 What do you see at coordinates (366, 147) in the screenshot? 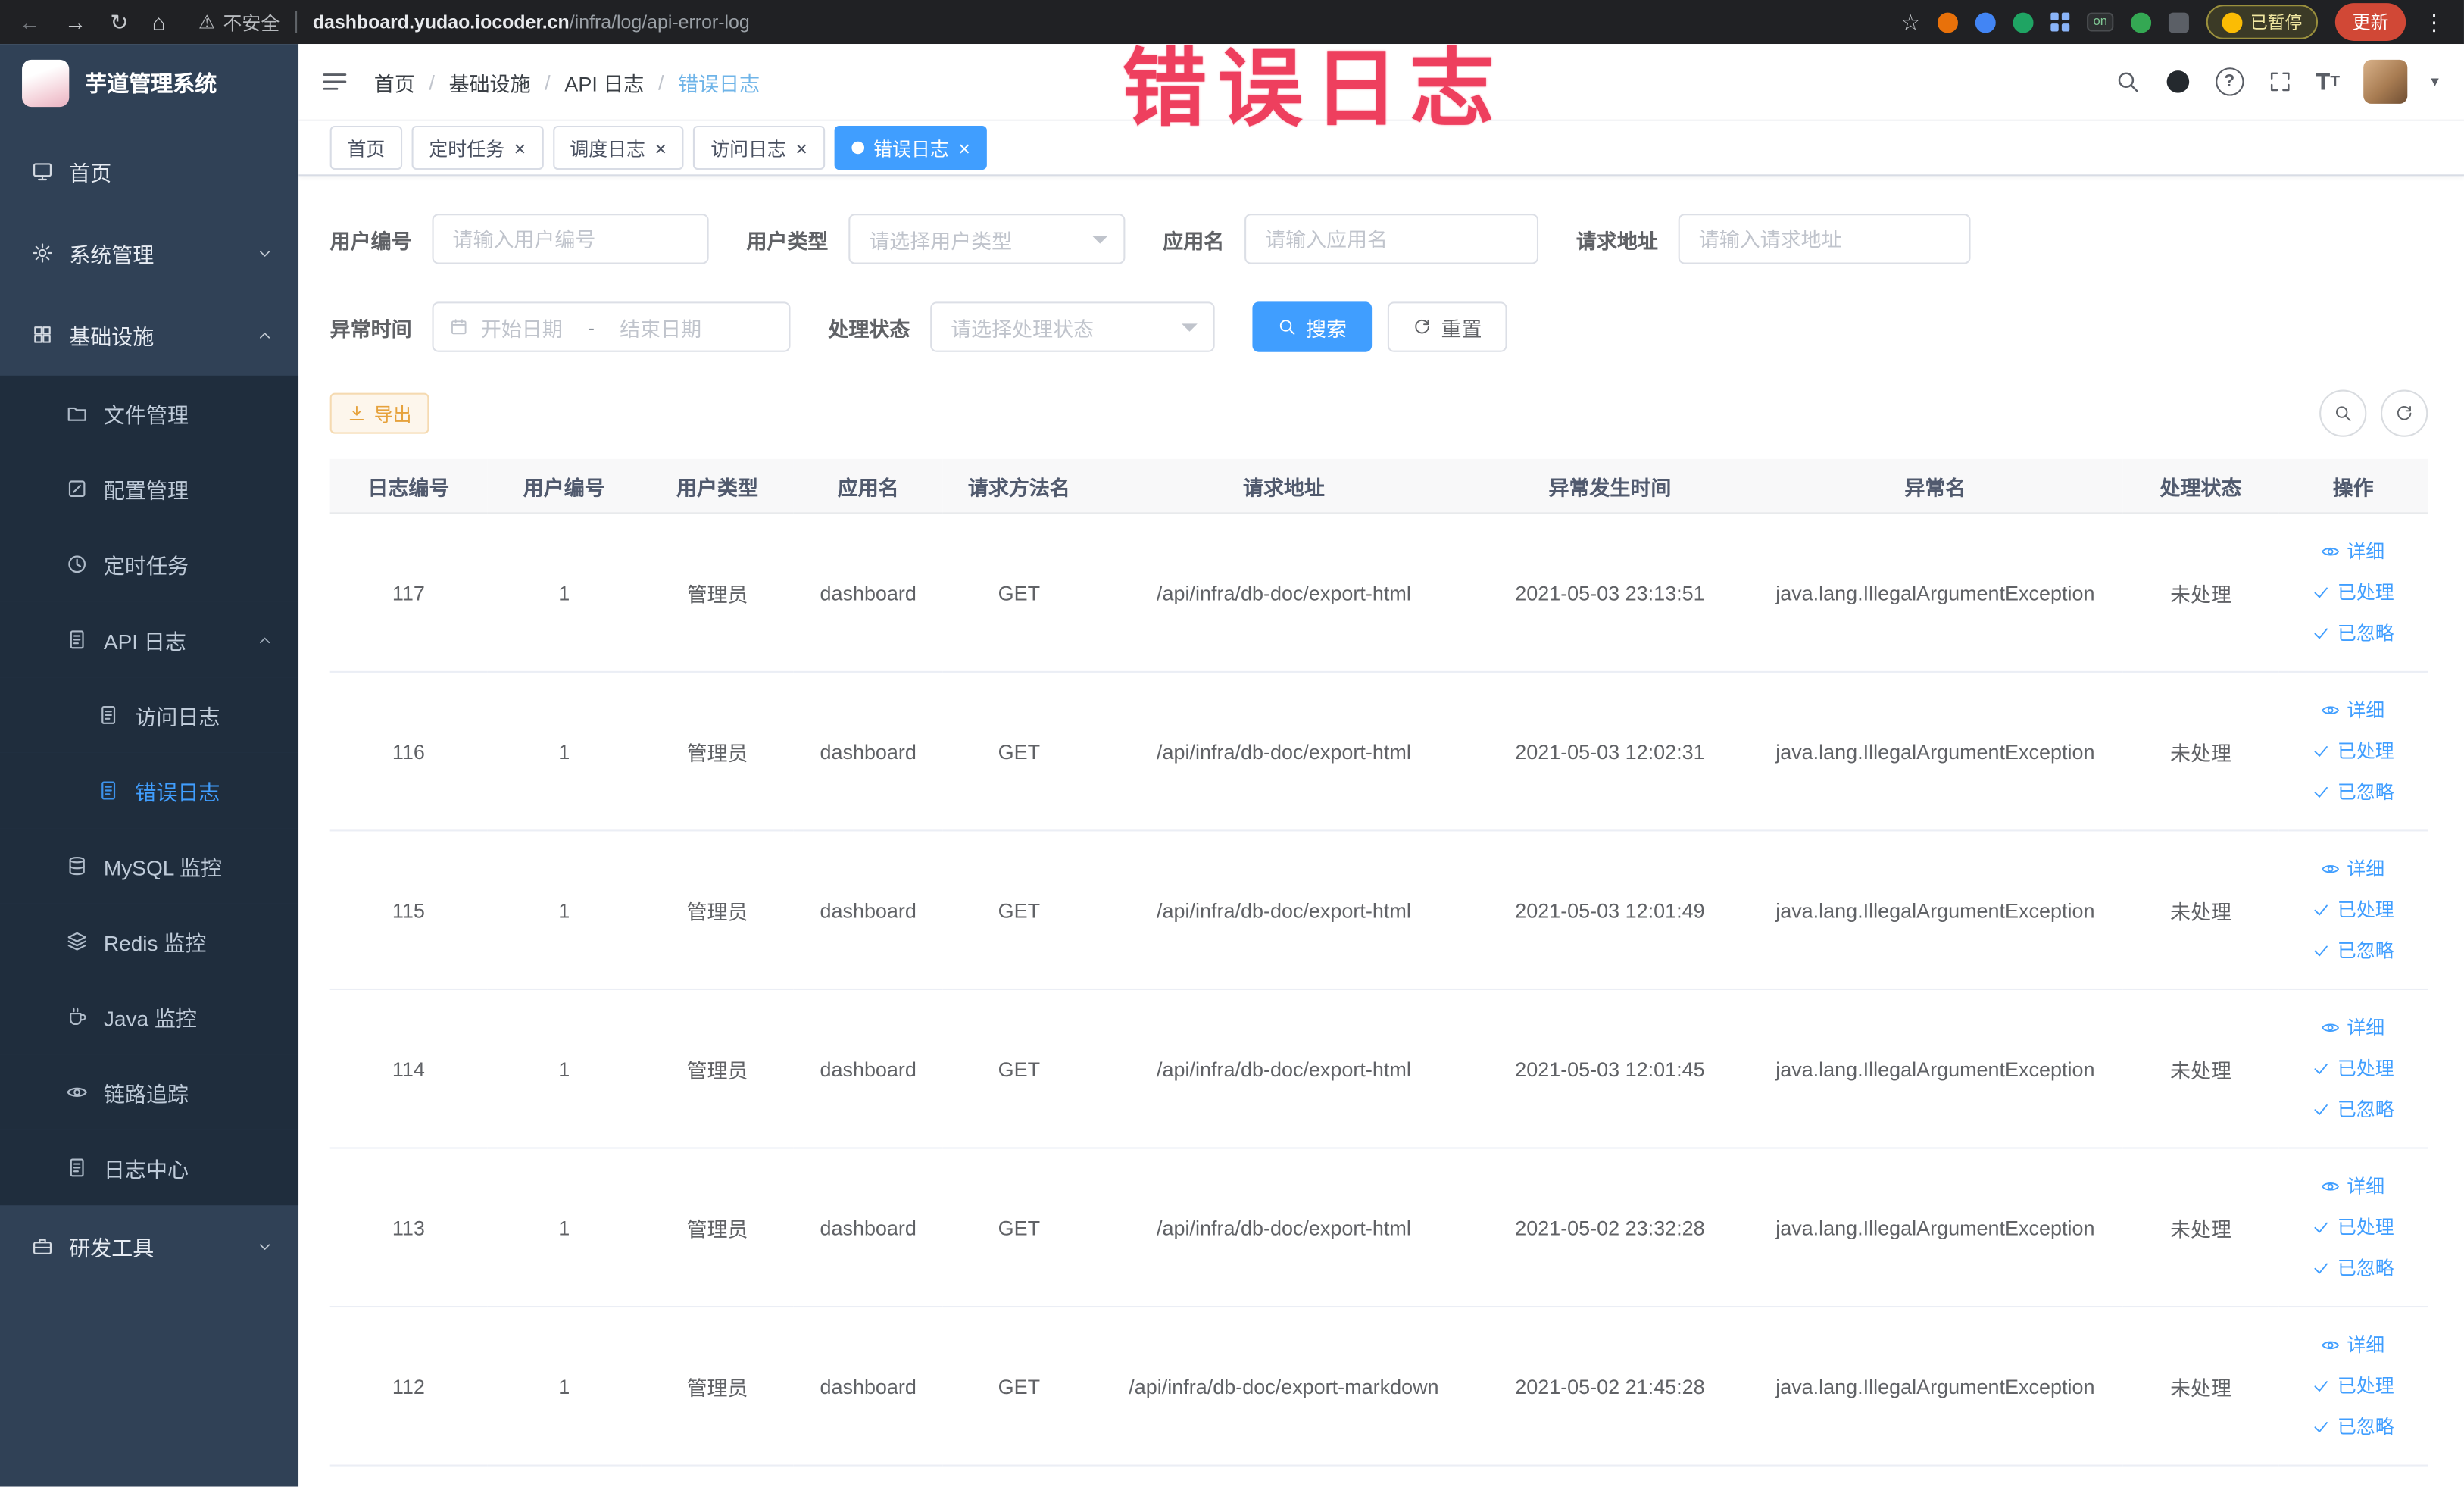
I see `tab-home: 首页` at bounding box center [366, 147].